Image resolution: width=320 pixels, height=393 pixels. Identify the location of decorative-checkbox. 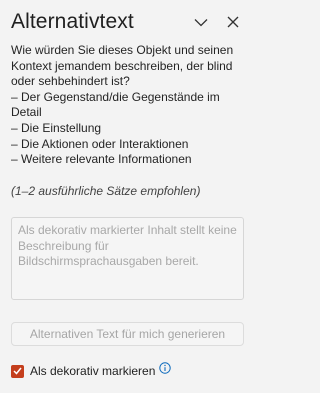
(17, 371).